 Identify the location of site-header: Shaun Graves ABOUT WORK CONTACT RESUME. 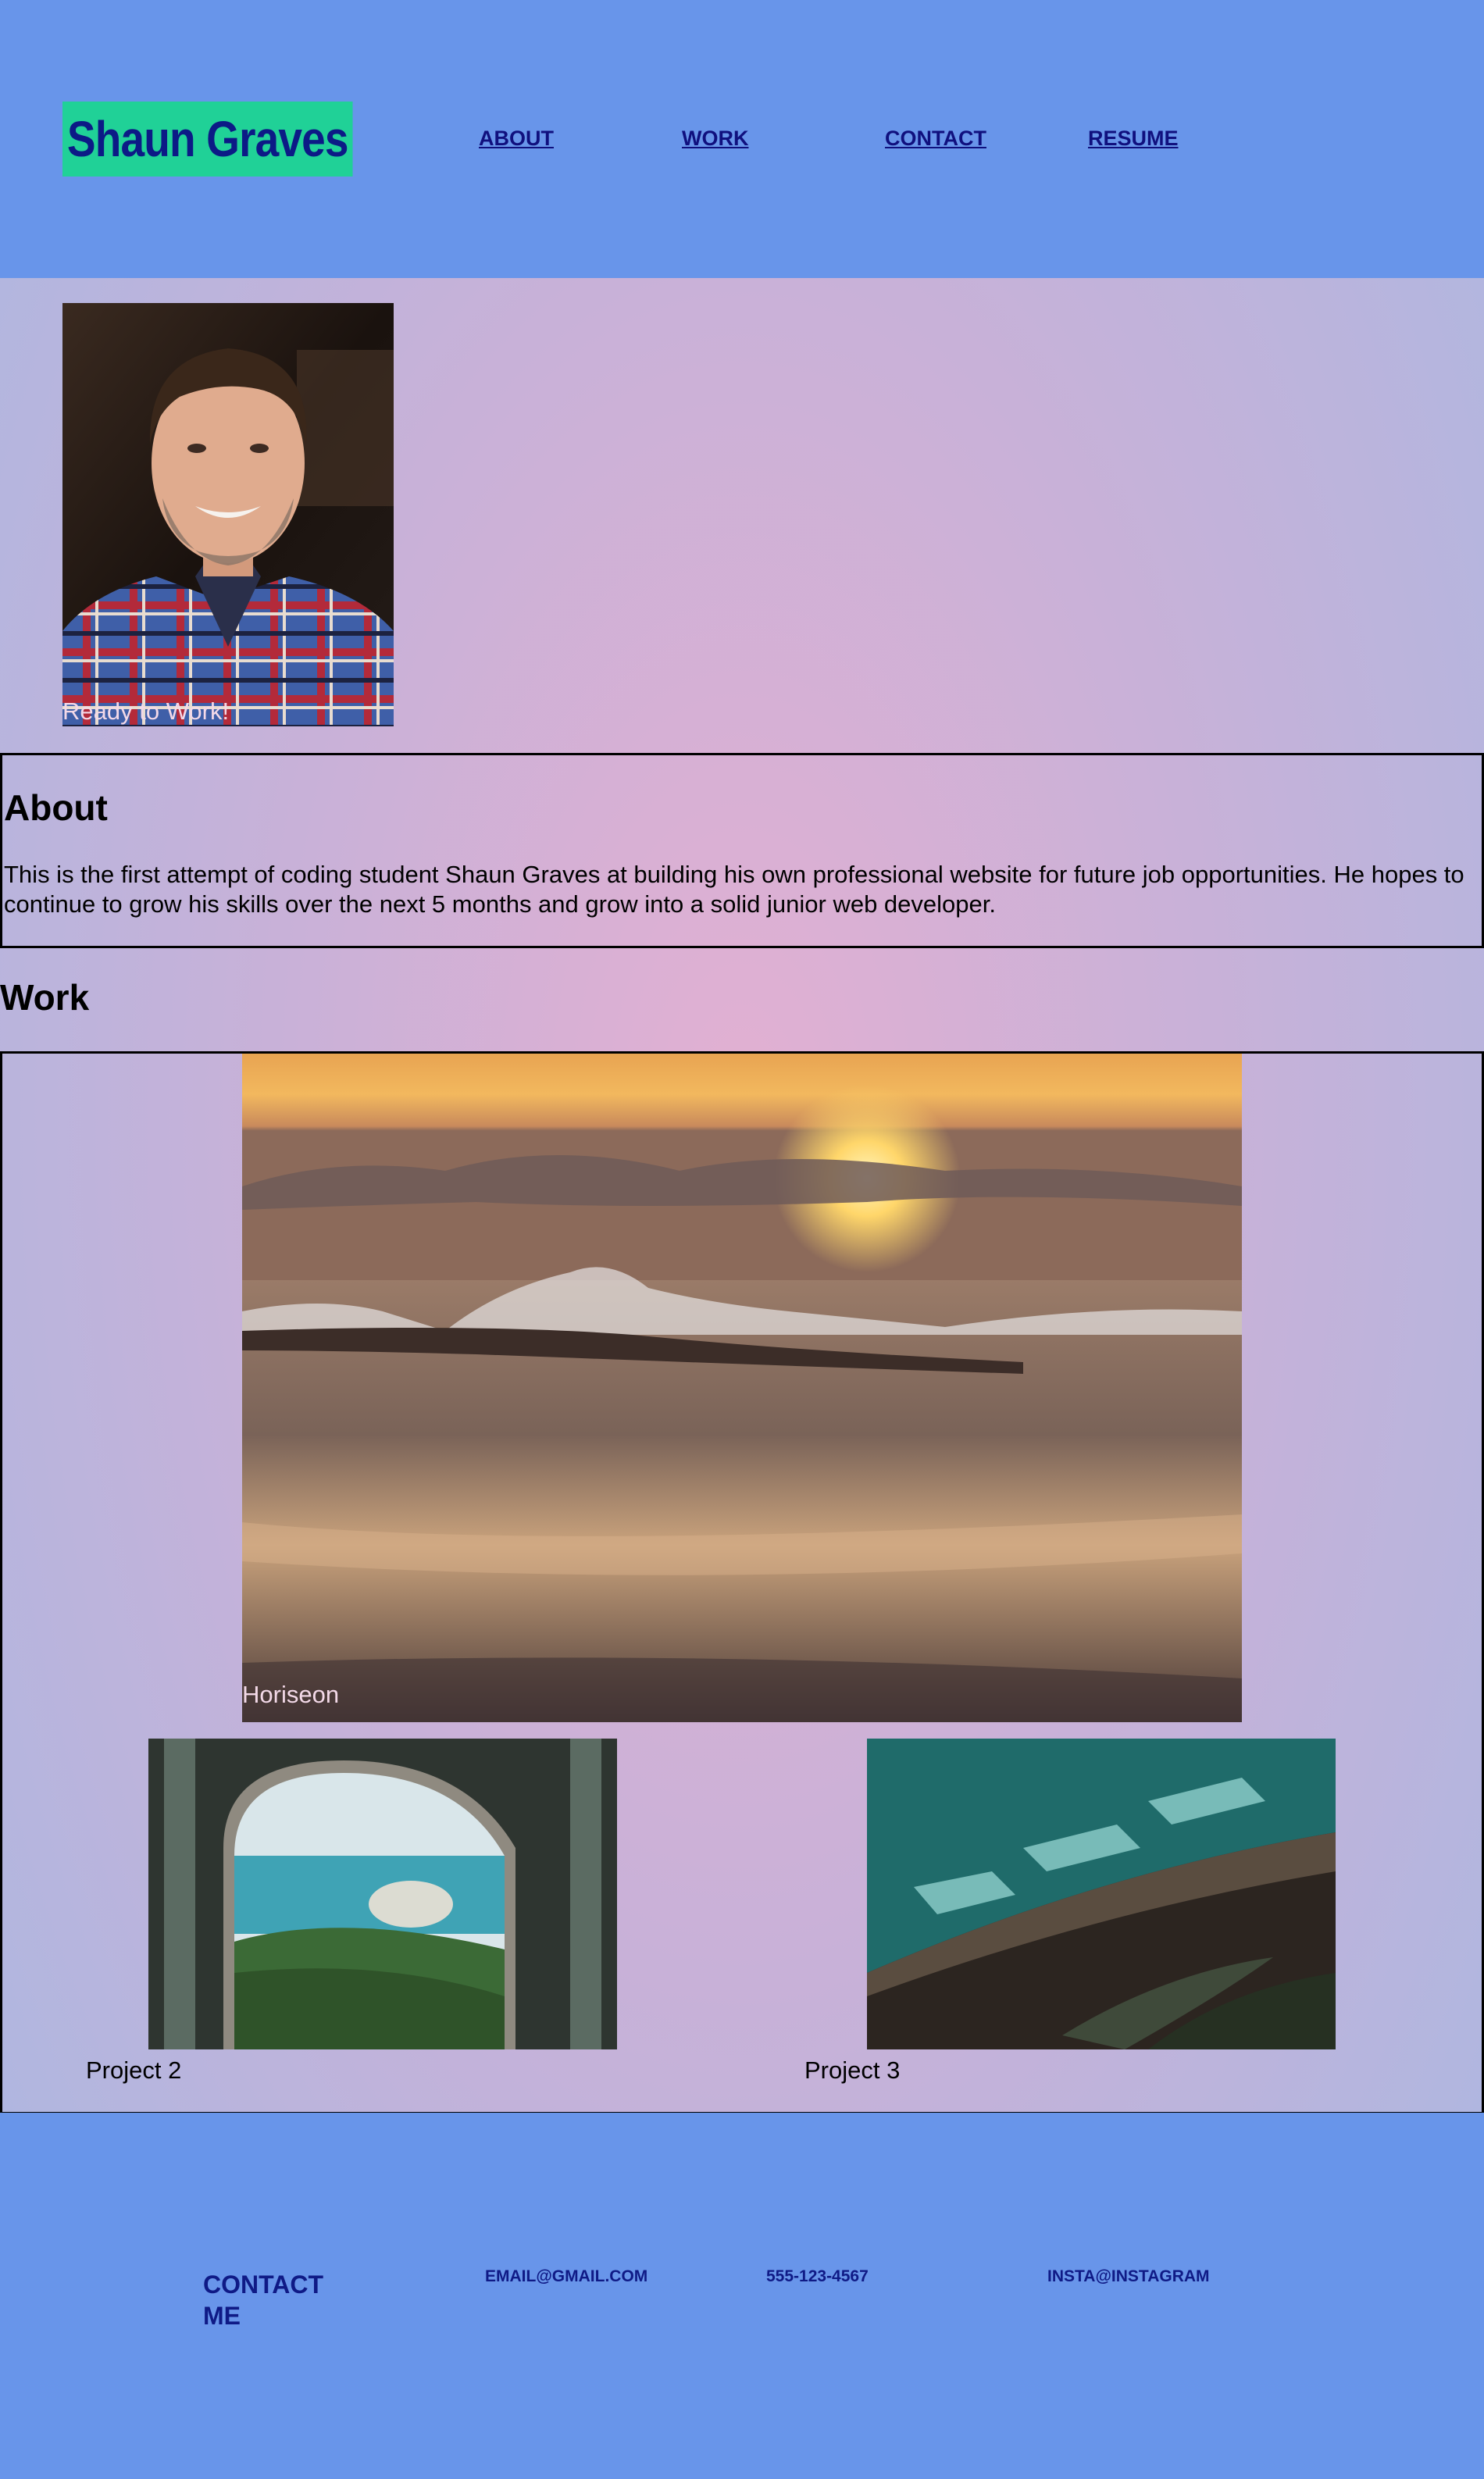
(742, 139).